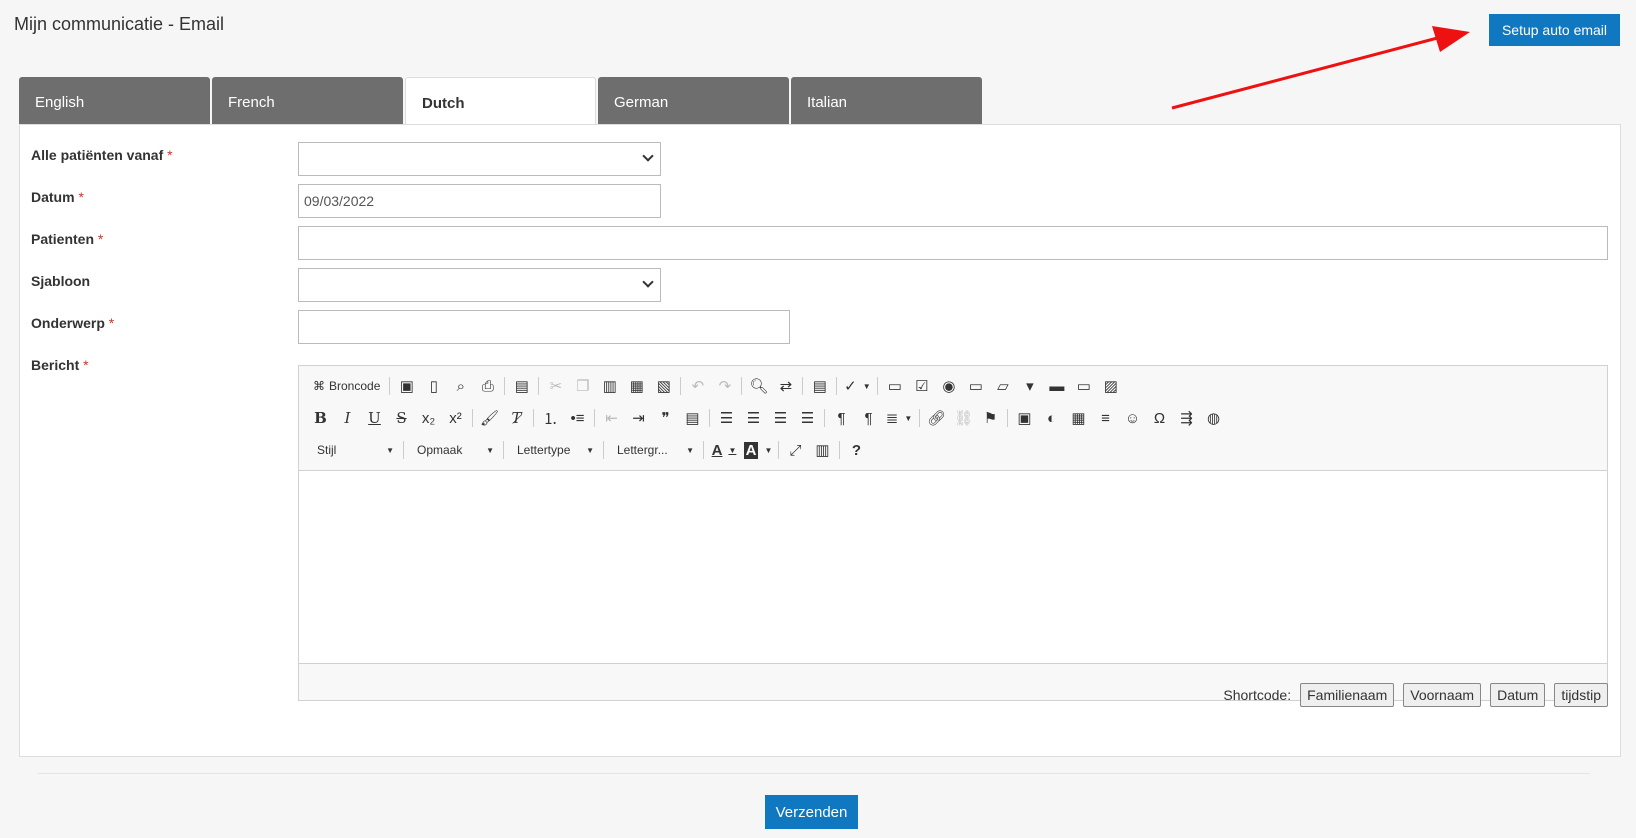 The image size is (1636, 838). What do you see at coordinates (936, 418) in the screenshot?
I see `link-icon: 🔗︎` at bounding box center [936, 418].